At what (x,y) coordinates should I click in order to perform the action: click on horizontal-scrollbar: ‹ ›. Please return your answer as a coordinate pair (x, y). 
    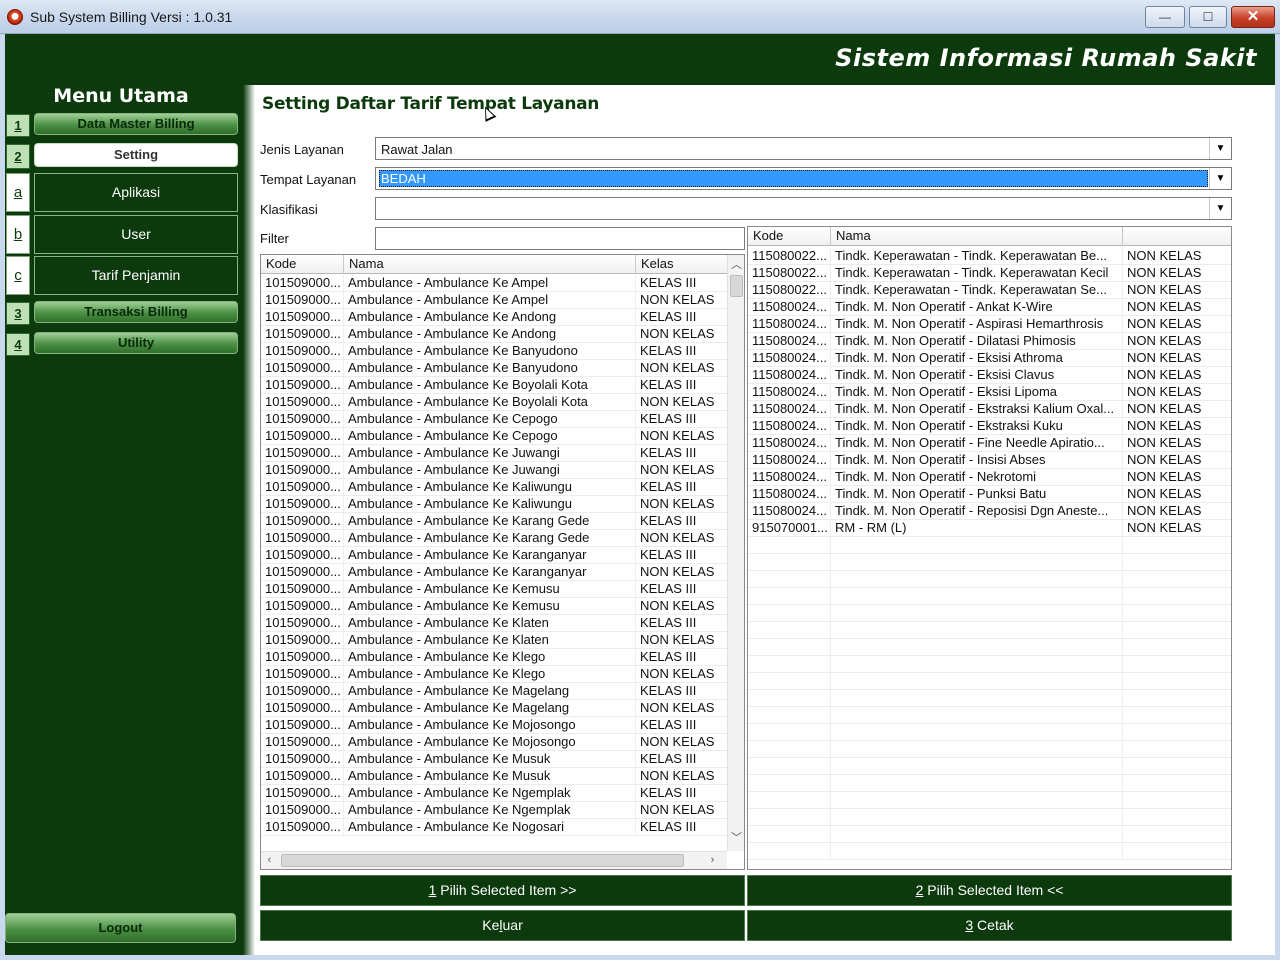
    Looking at the image, I should click on (494, 860).